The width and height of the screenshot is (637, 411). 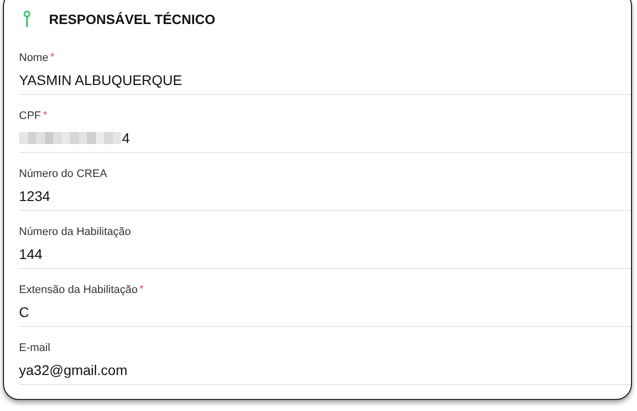 I want to click on section-title: RESPONSÁVEL TÉCNICO, so click(x=132, y=19).